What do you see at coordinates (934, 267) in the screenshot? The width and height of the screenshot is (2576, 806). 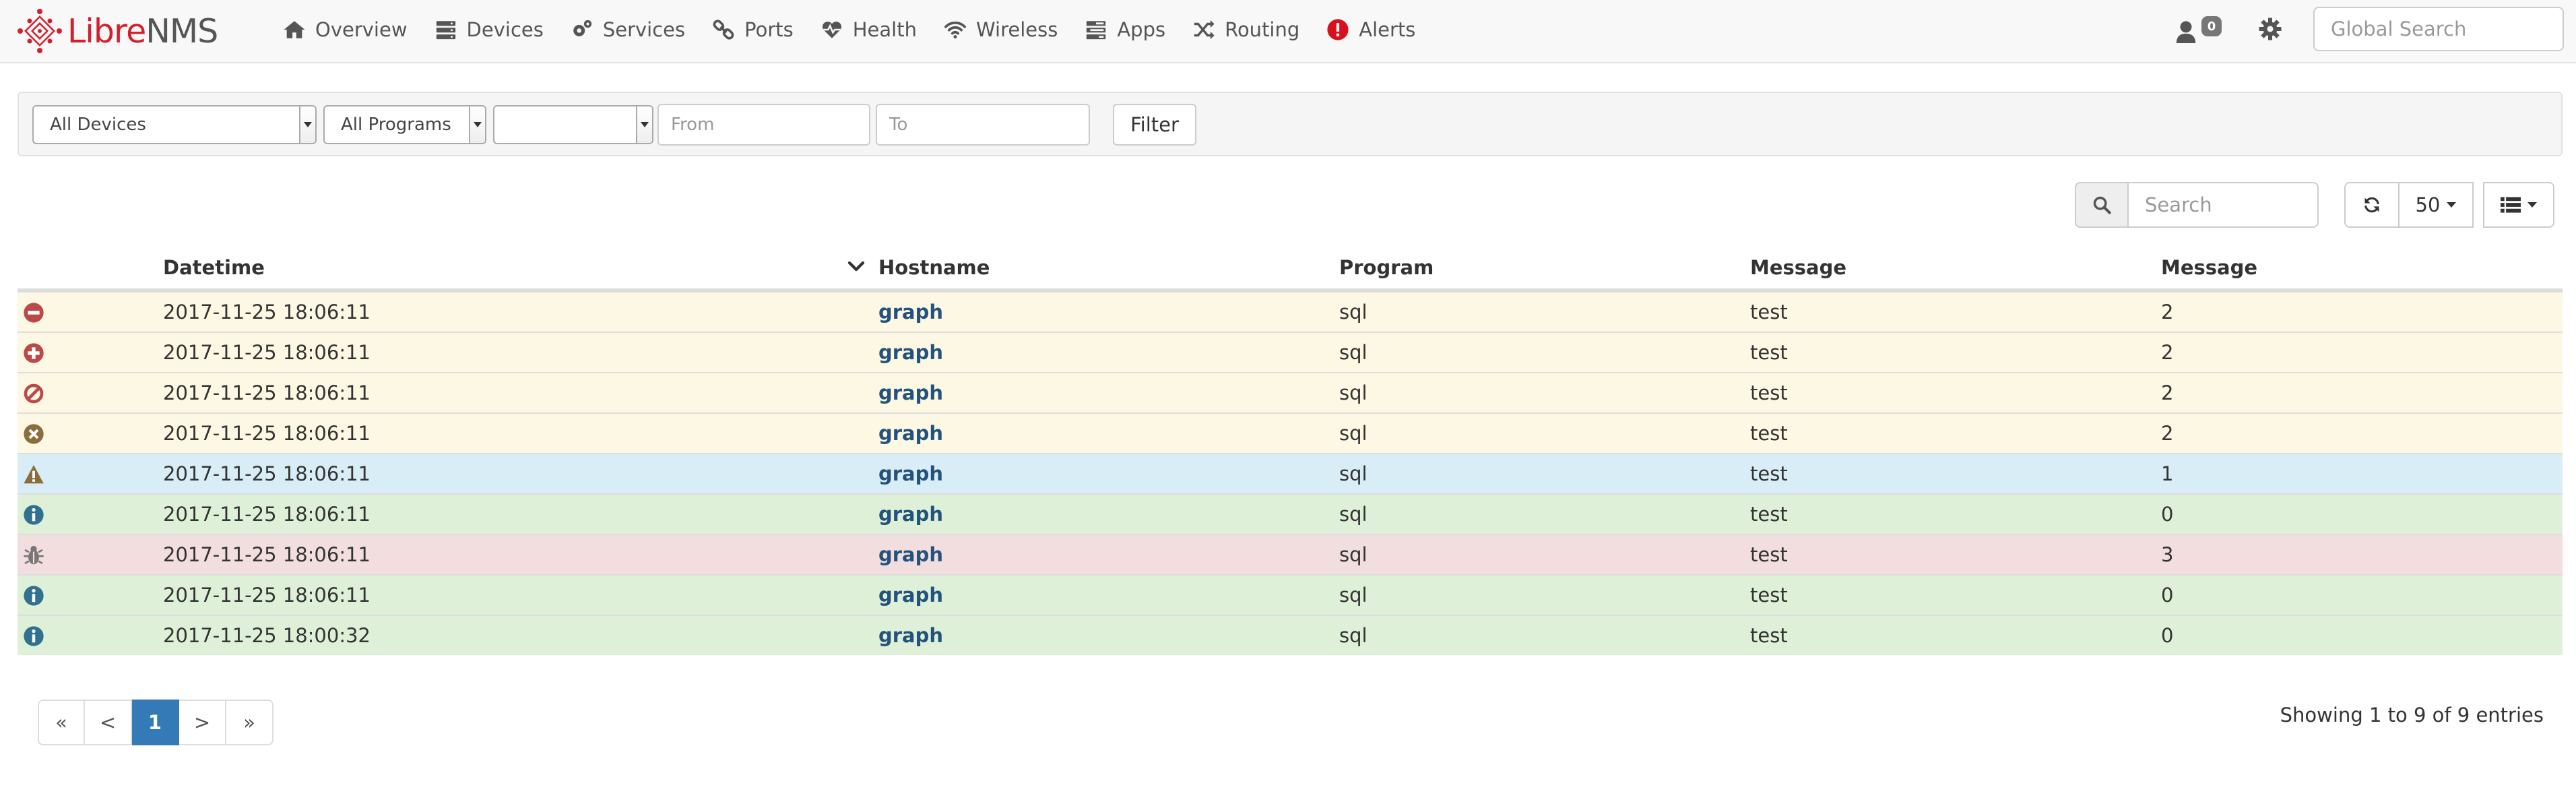 I see `column-hostname: Hostname` at bounding box center [934, 267].